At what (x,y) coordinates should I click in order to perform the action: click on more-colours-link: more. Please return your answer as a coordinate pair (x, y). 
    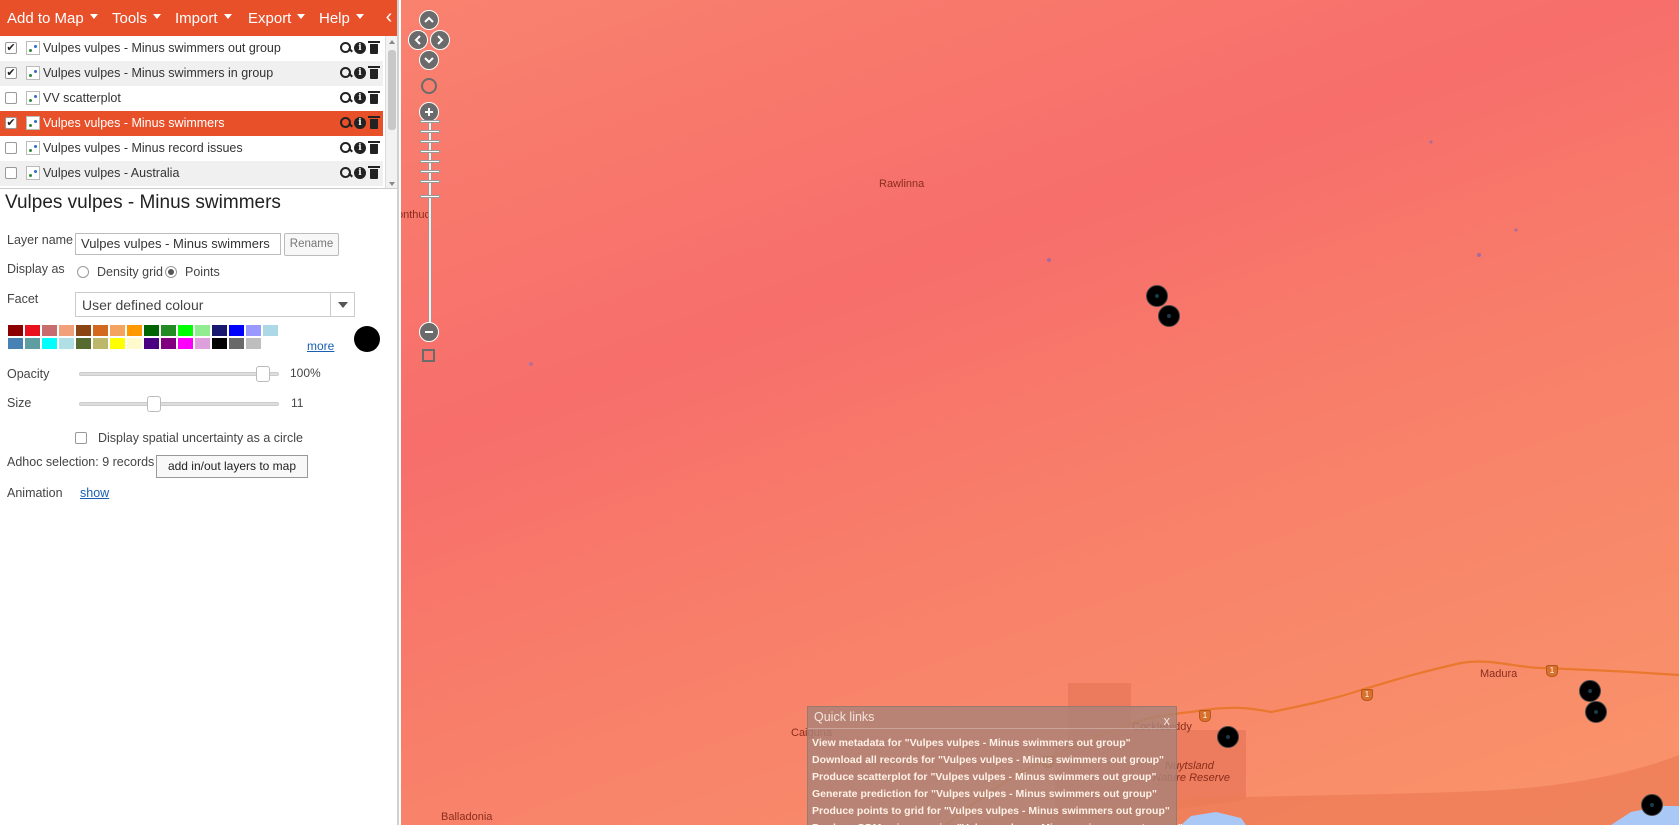
    Looking at the image, I should click on (320, 346).